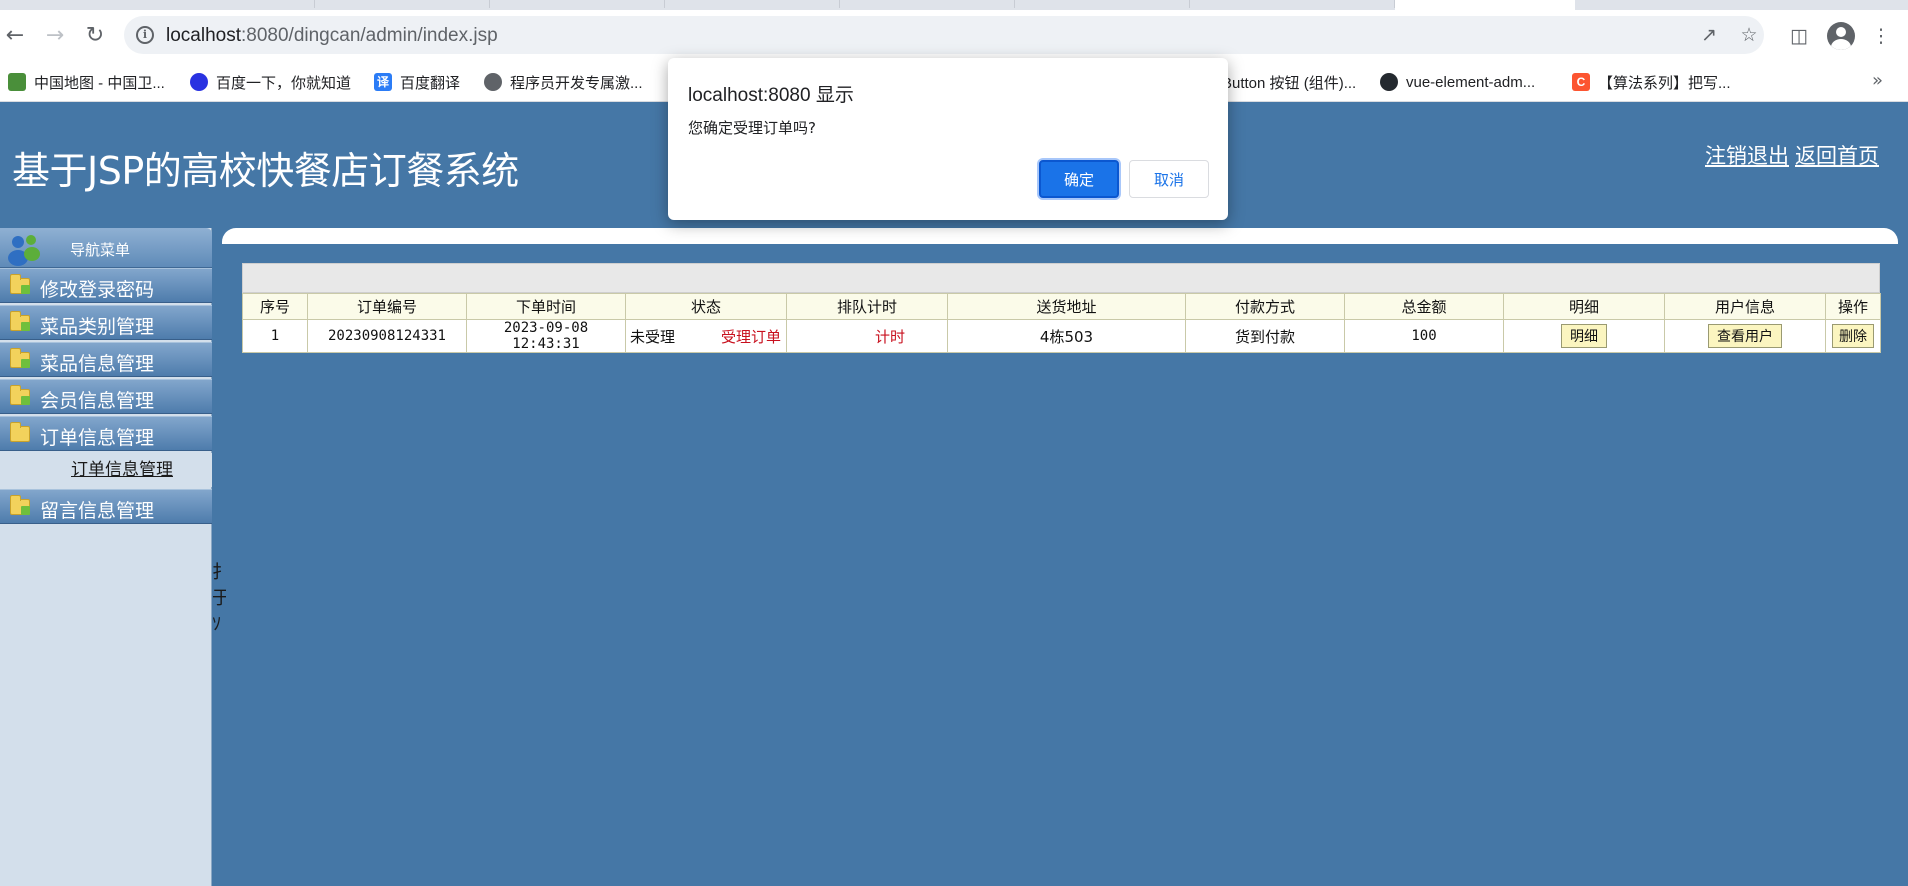 The width and height of the screenshot is (1908, 886). What do you see at coordinates (1424, 306) in the screenshot?
I see `column-header: 总金额` at bounding box center [1424, 306].